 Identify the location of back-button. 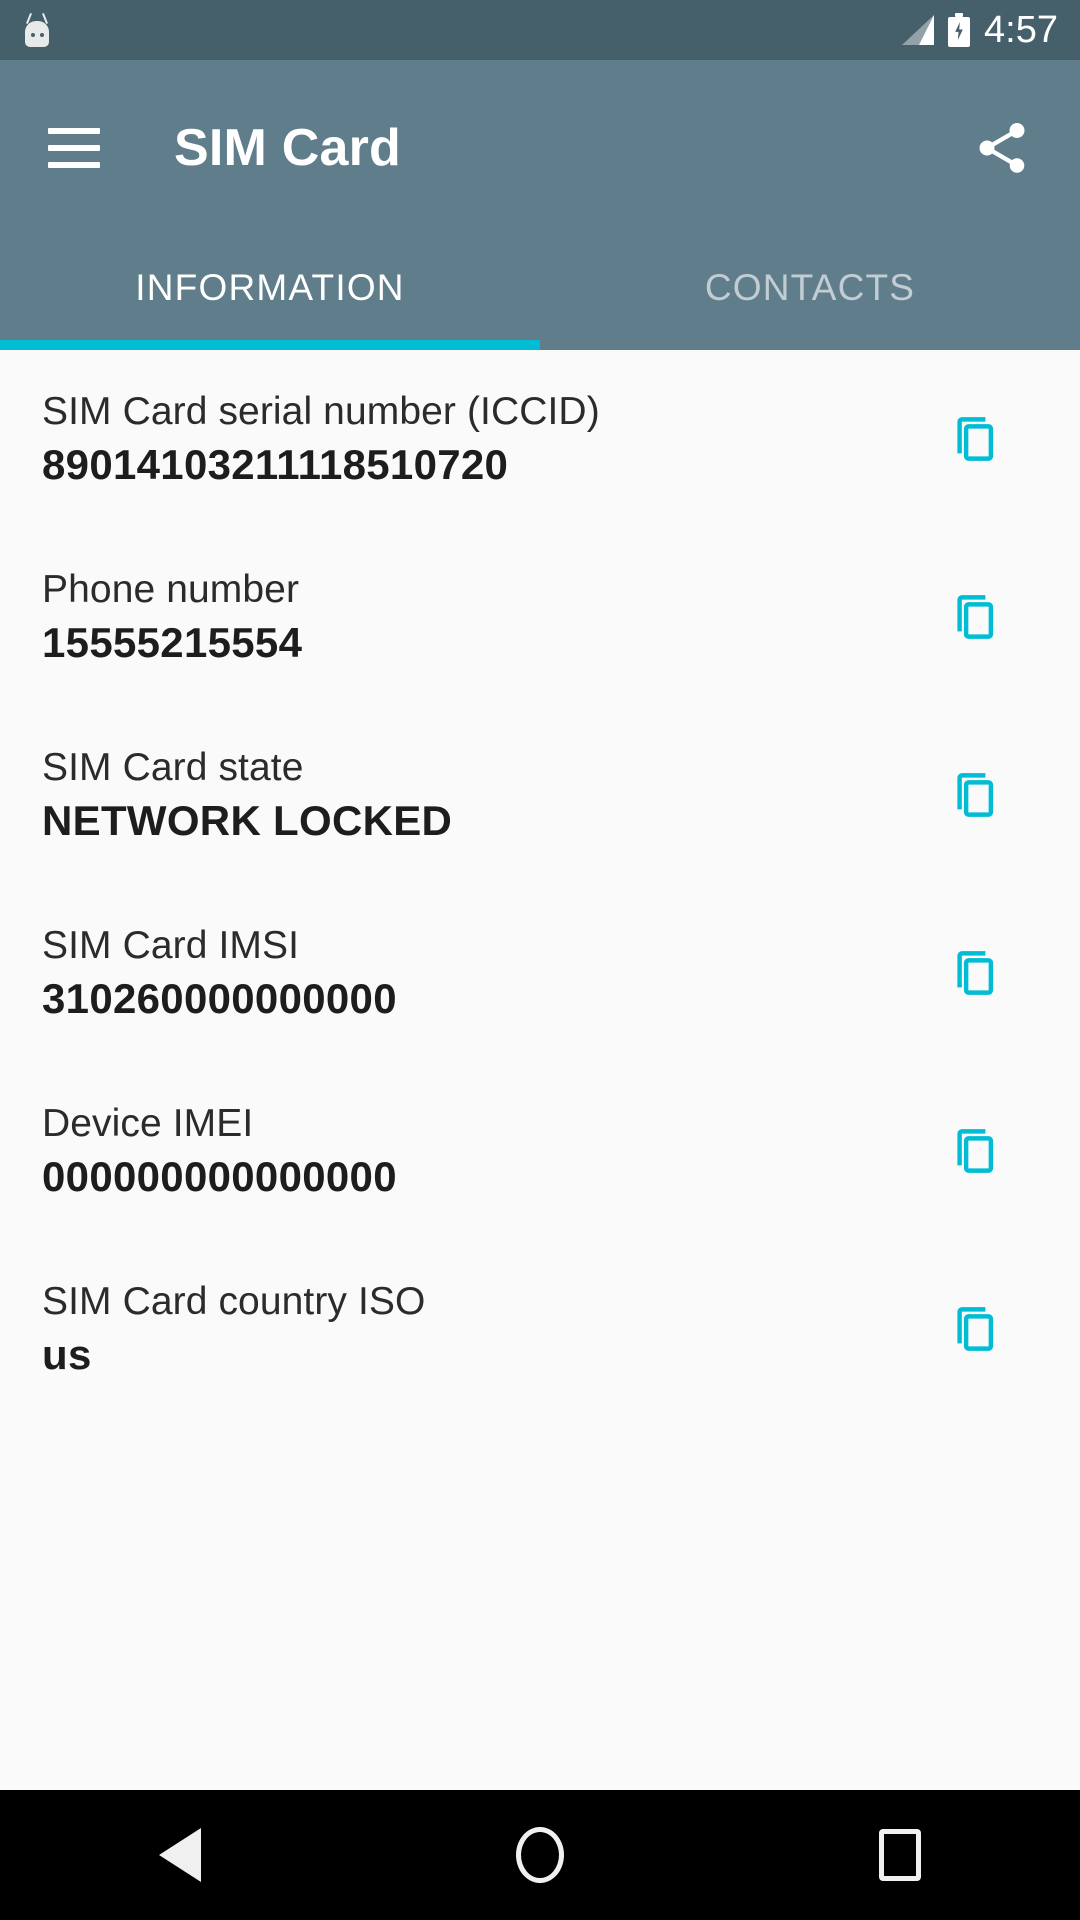
(180, 1855).